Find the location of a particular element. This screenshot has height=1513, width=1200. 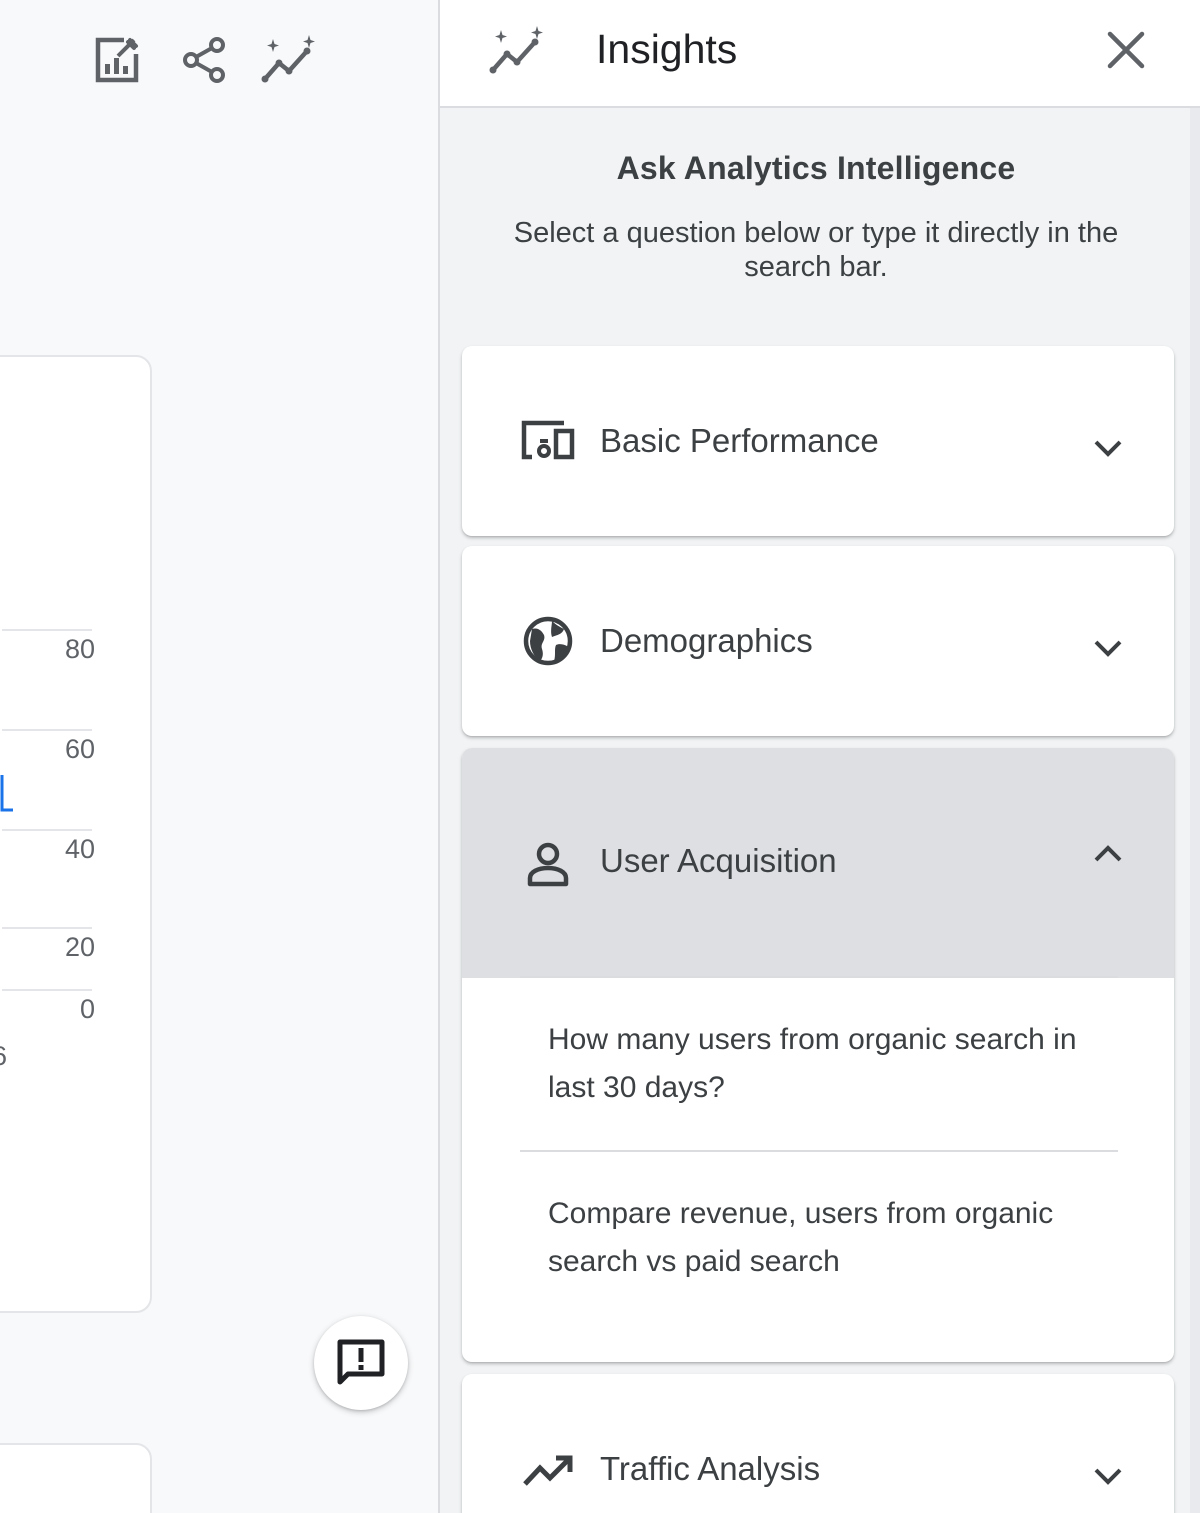

y-tick-label: 0 is located at coordinates (87, 1009).